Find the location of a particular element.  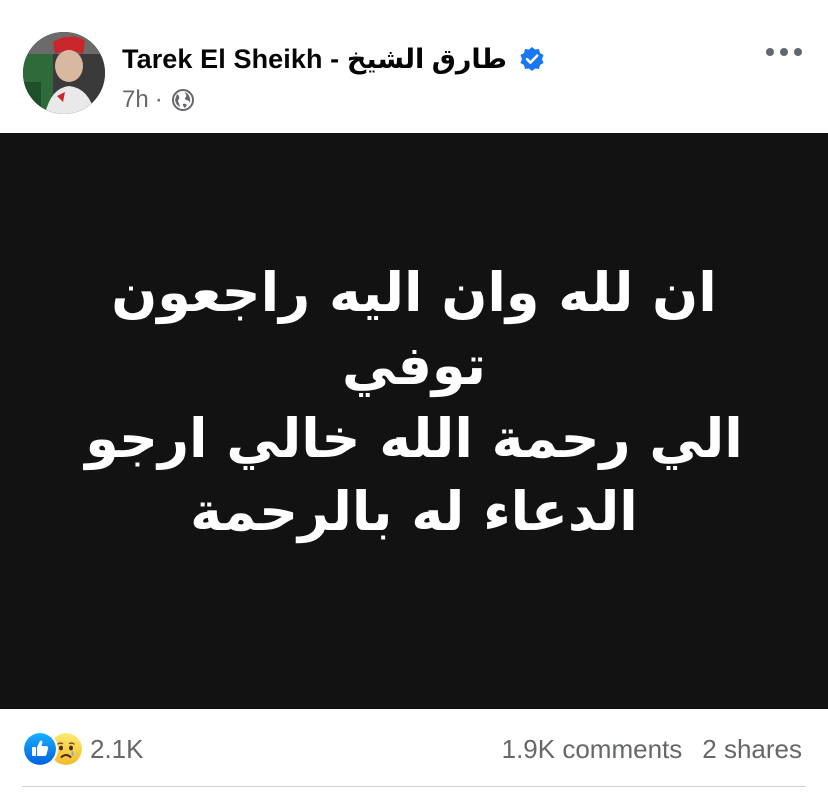

engagement-stats: 1.9K comments 2 shares is located at coordinates (652, 749).